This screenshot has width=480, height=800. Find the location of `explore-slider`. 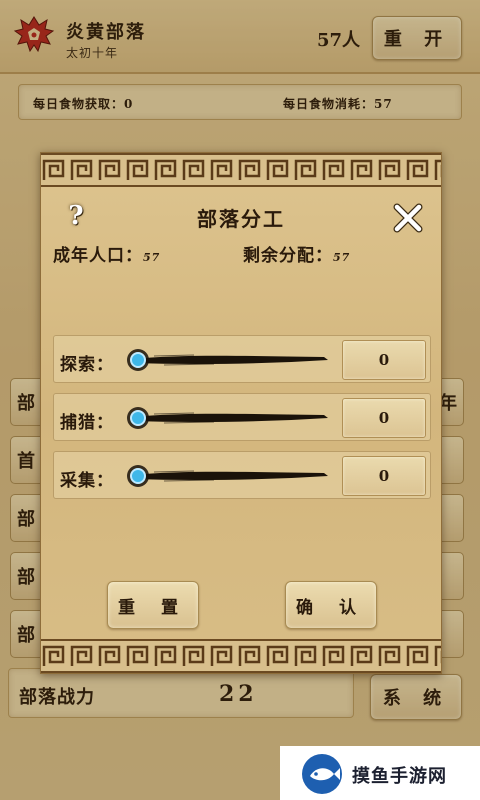

explore-slider is located at coordinates (229, 360).